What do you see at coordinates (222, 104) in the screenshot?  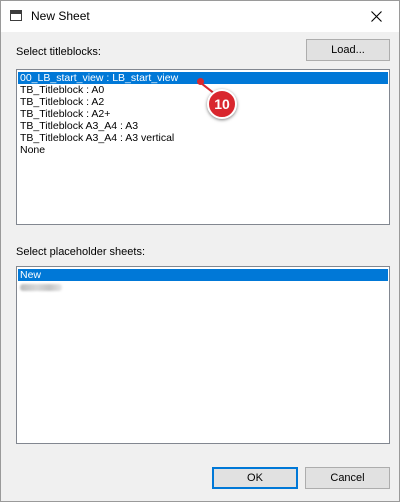 I see `callout-badge: 10` at bounding box center [222, 104].